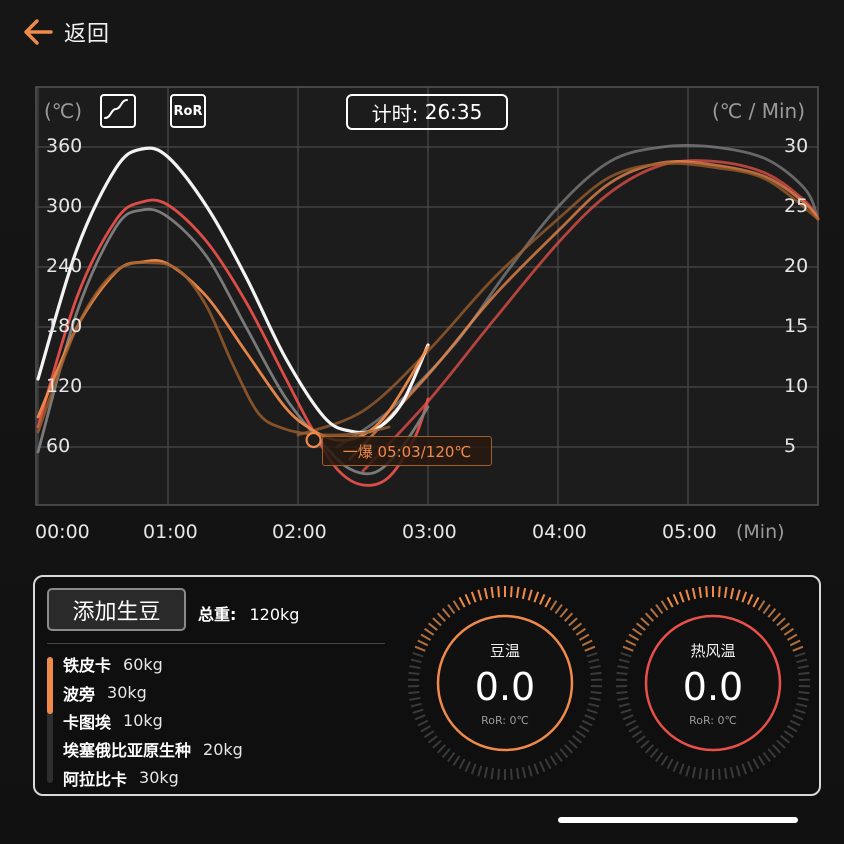 This screenshot has width=844, height=844. Describe the element at coordinates (64, 146) in the screenshot. I see `y-left-tick: 360` at that location.